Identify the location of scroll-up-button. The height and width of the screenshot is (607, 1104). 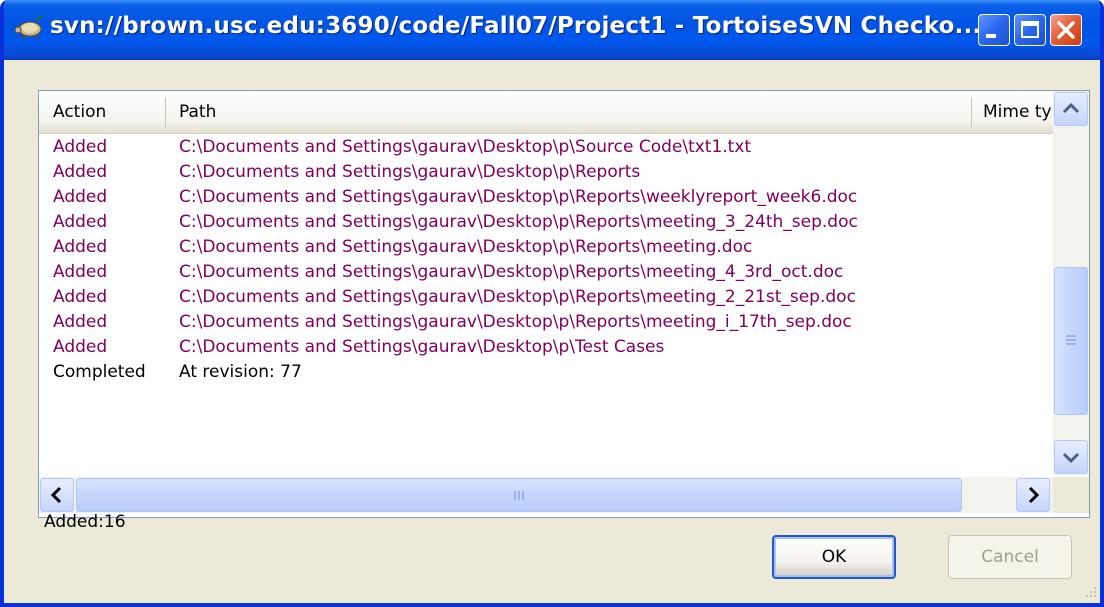
(1071, 109).